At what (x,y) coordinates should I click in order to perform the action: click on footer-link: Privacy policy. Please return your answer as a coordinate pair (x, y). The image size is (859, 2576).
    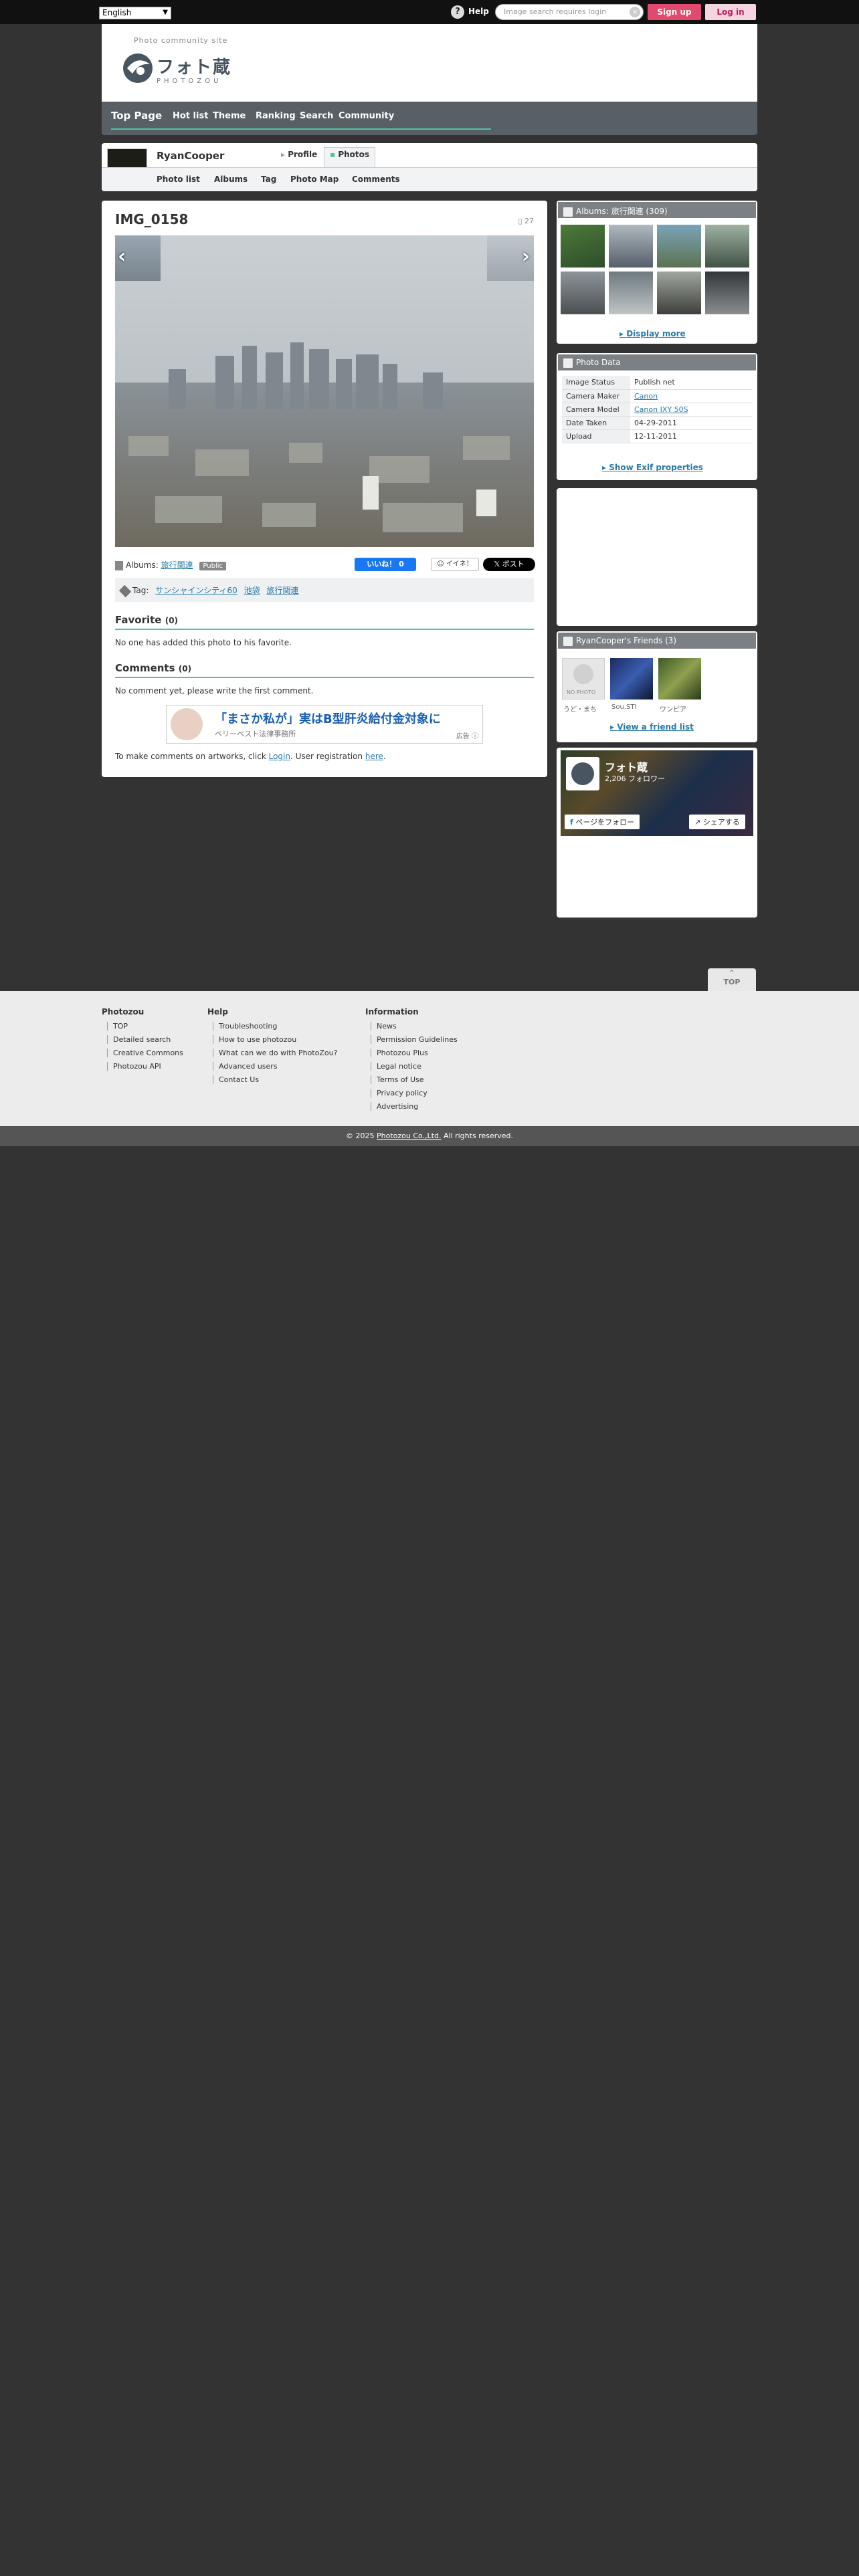
    Looking at the image, I should click on (399, 1093).